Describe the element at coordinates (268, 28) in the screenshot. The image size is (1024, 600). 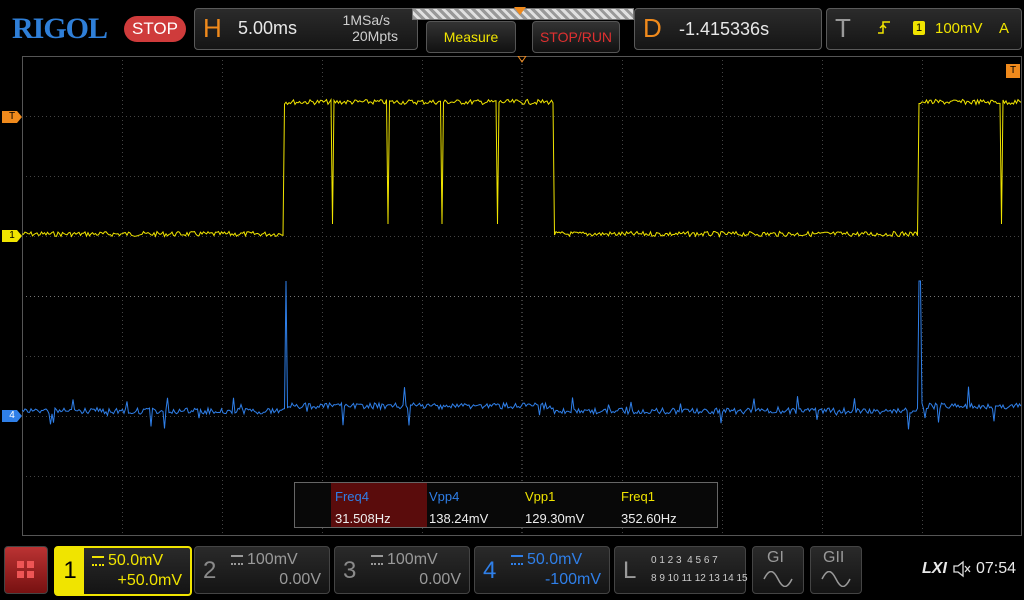
I see `timebase-value: 5.00ms` at that location.